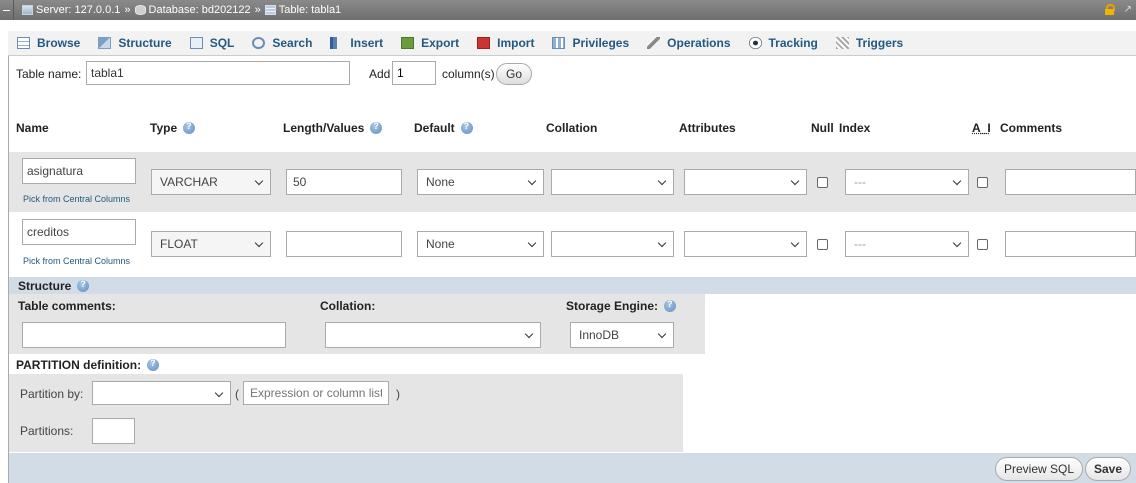 This screenshot has height=483, width=1136. I want to click on triggers-icon, so click(842, 43).